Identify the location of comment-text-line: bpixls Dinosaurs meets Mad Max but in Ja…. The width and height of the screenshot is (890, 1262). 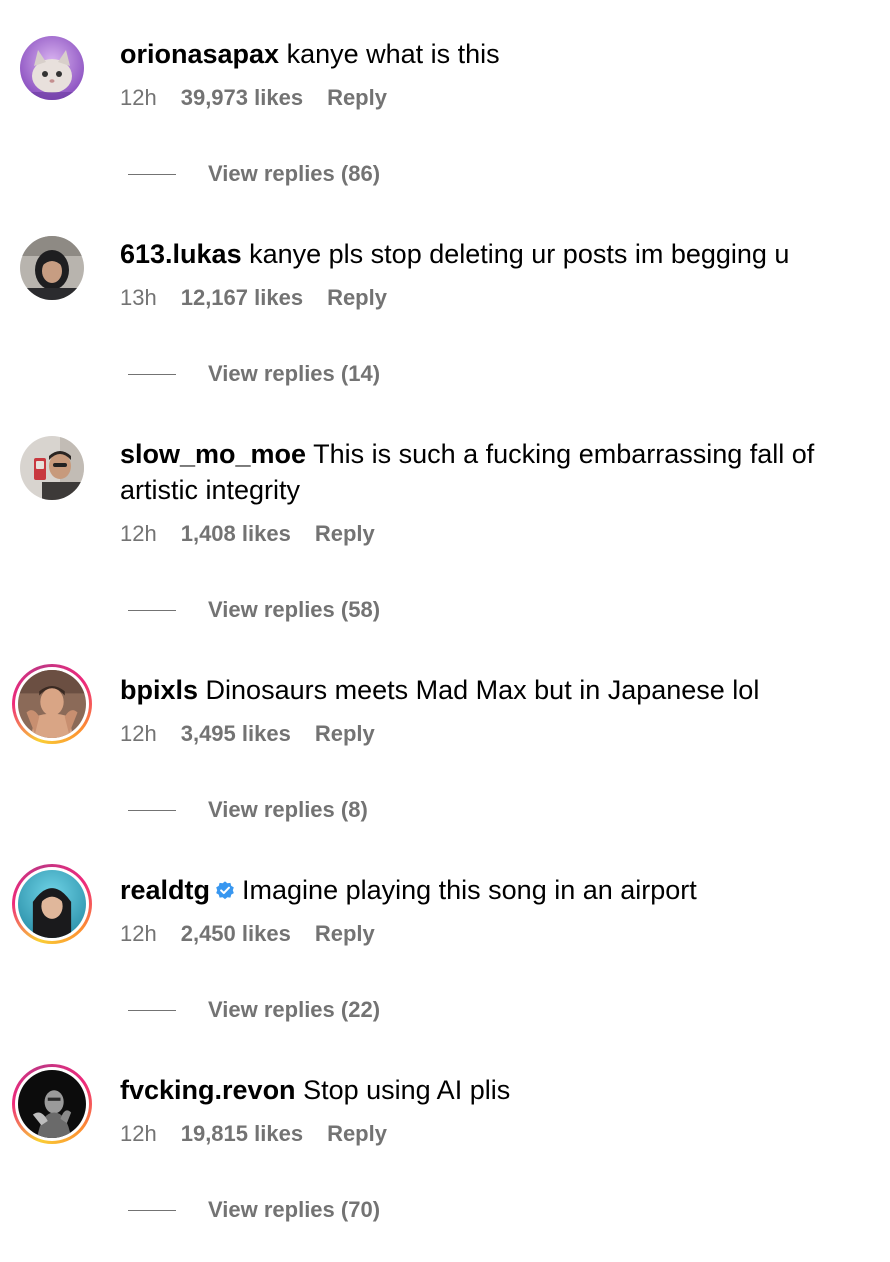
(495, 690).